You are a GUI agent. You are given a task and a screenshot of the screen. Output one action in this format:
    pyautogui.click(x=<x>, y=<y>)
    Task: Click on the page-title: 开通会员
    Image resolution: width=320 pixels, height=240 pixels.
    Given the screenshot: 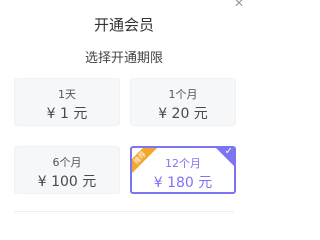 What is the action you would take?
    pyautogui.click(x=123, y=25)
    